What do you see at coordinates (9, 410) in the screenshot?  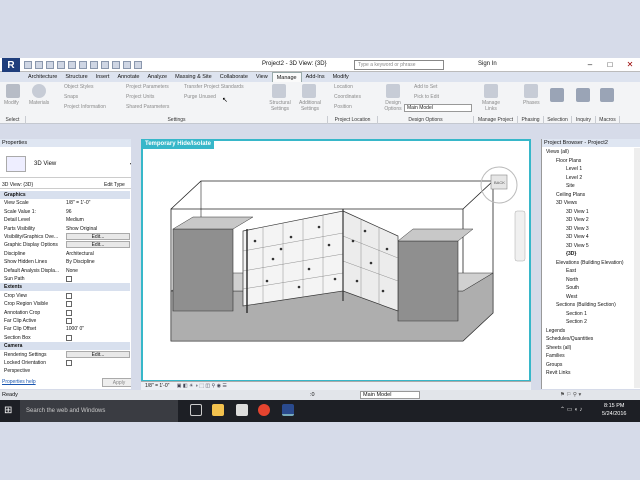 I see `windows-start-icon: ⊞` at bounding box center [9, 410].